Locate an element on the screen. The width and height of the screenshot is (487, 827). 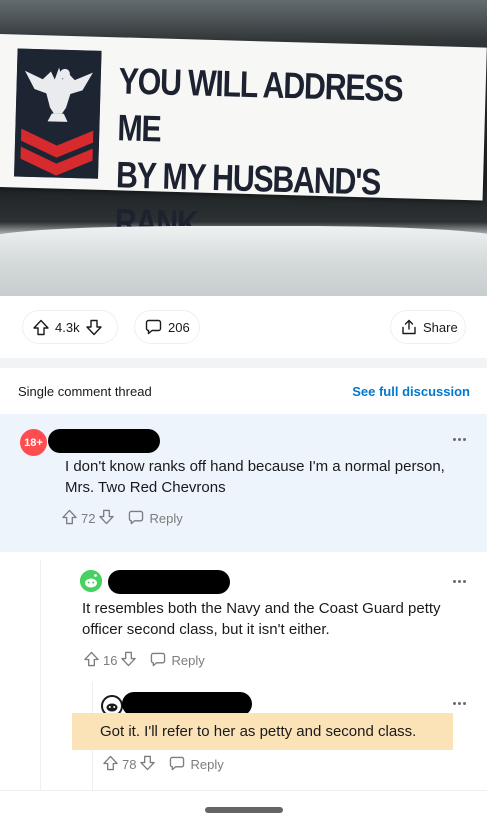
upvote-count: 4.3k is located at coordinates (67, 327).